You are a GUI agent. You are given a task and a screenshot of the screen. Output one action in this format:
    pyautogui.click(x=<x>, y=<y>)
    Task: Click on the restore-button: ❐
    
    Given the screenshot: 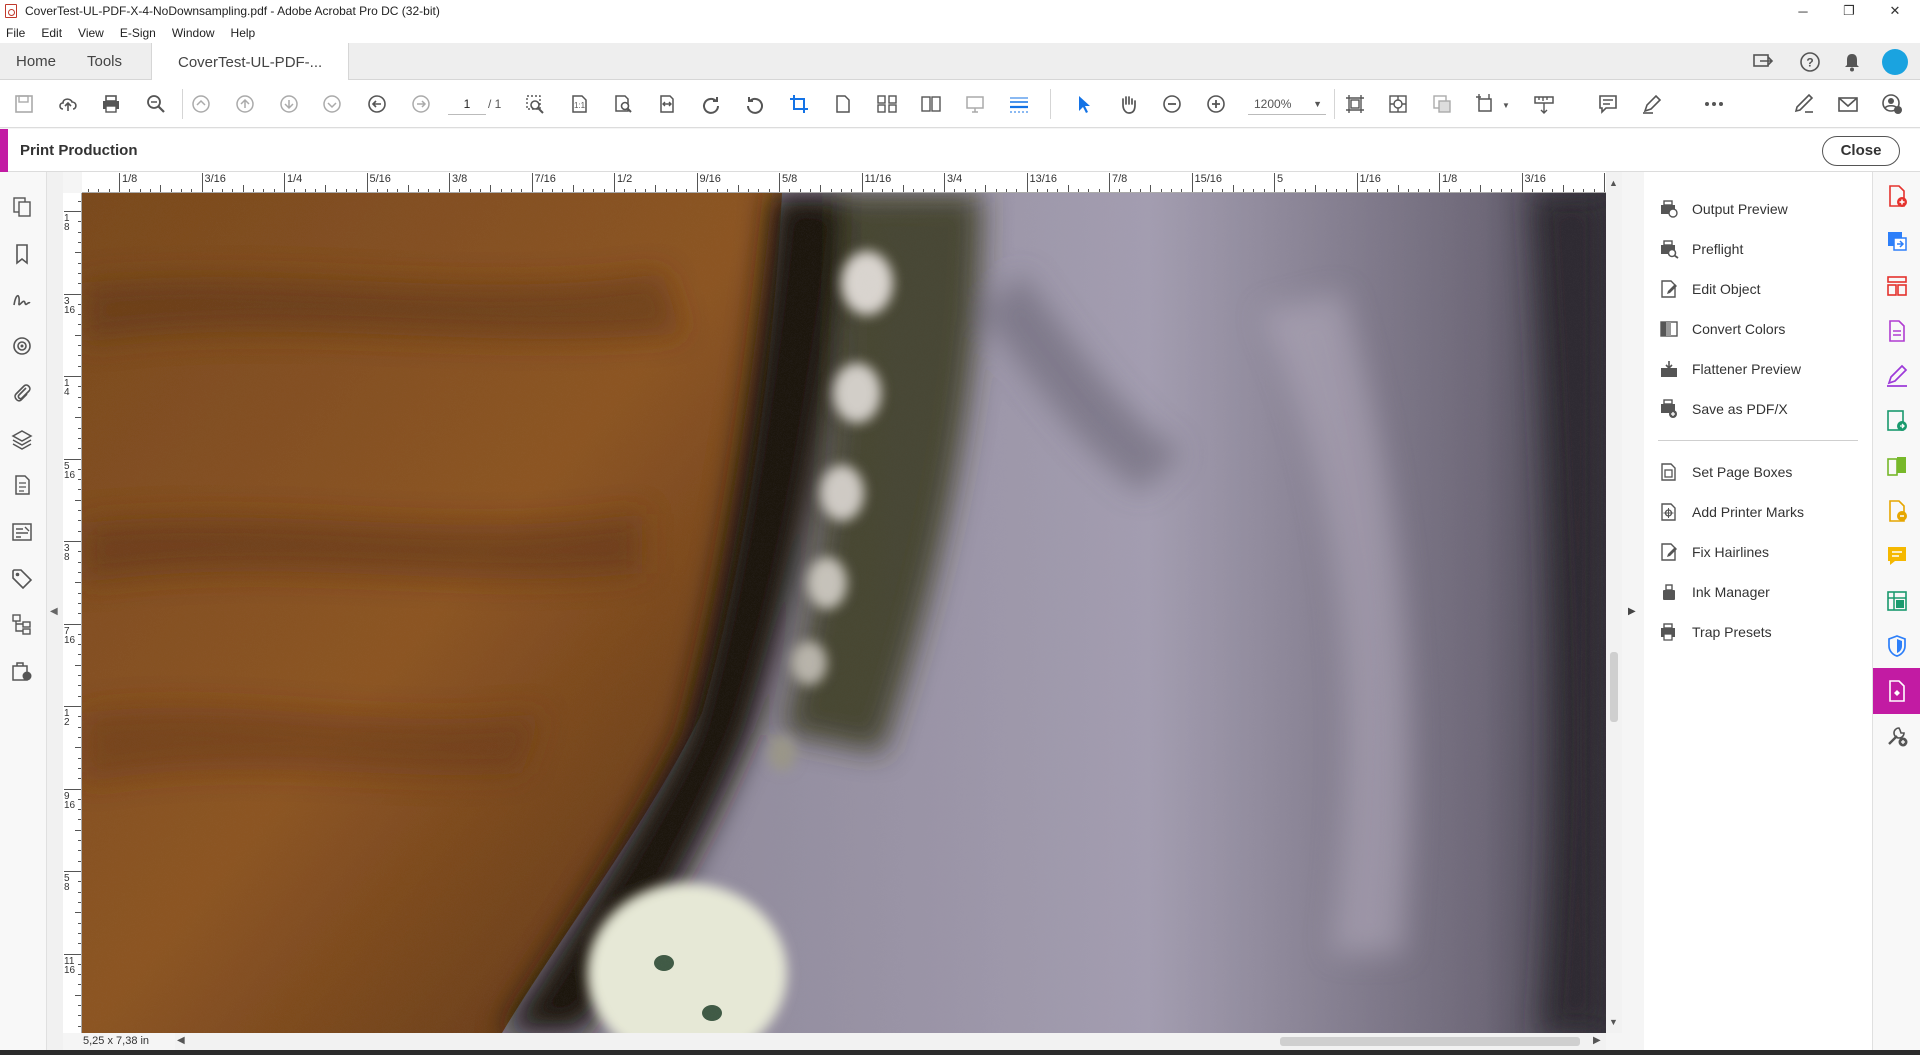 What is the action you would take?
    pyautogui.click(x=1849, y=11)
    